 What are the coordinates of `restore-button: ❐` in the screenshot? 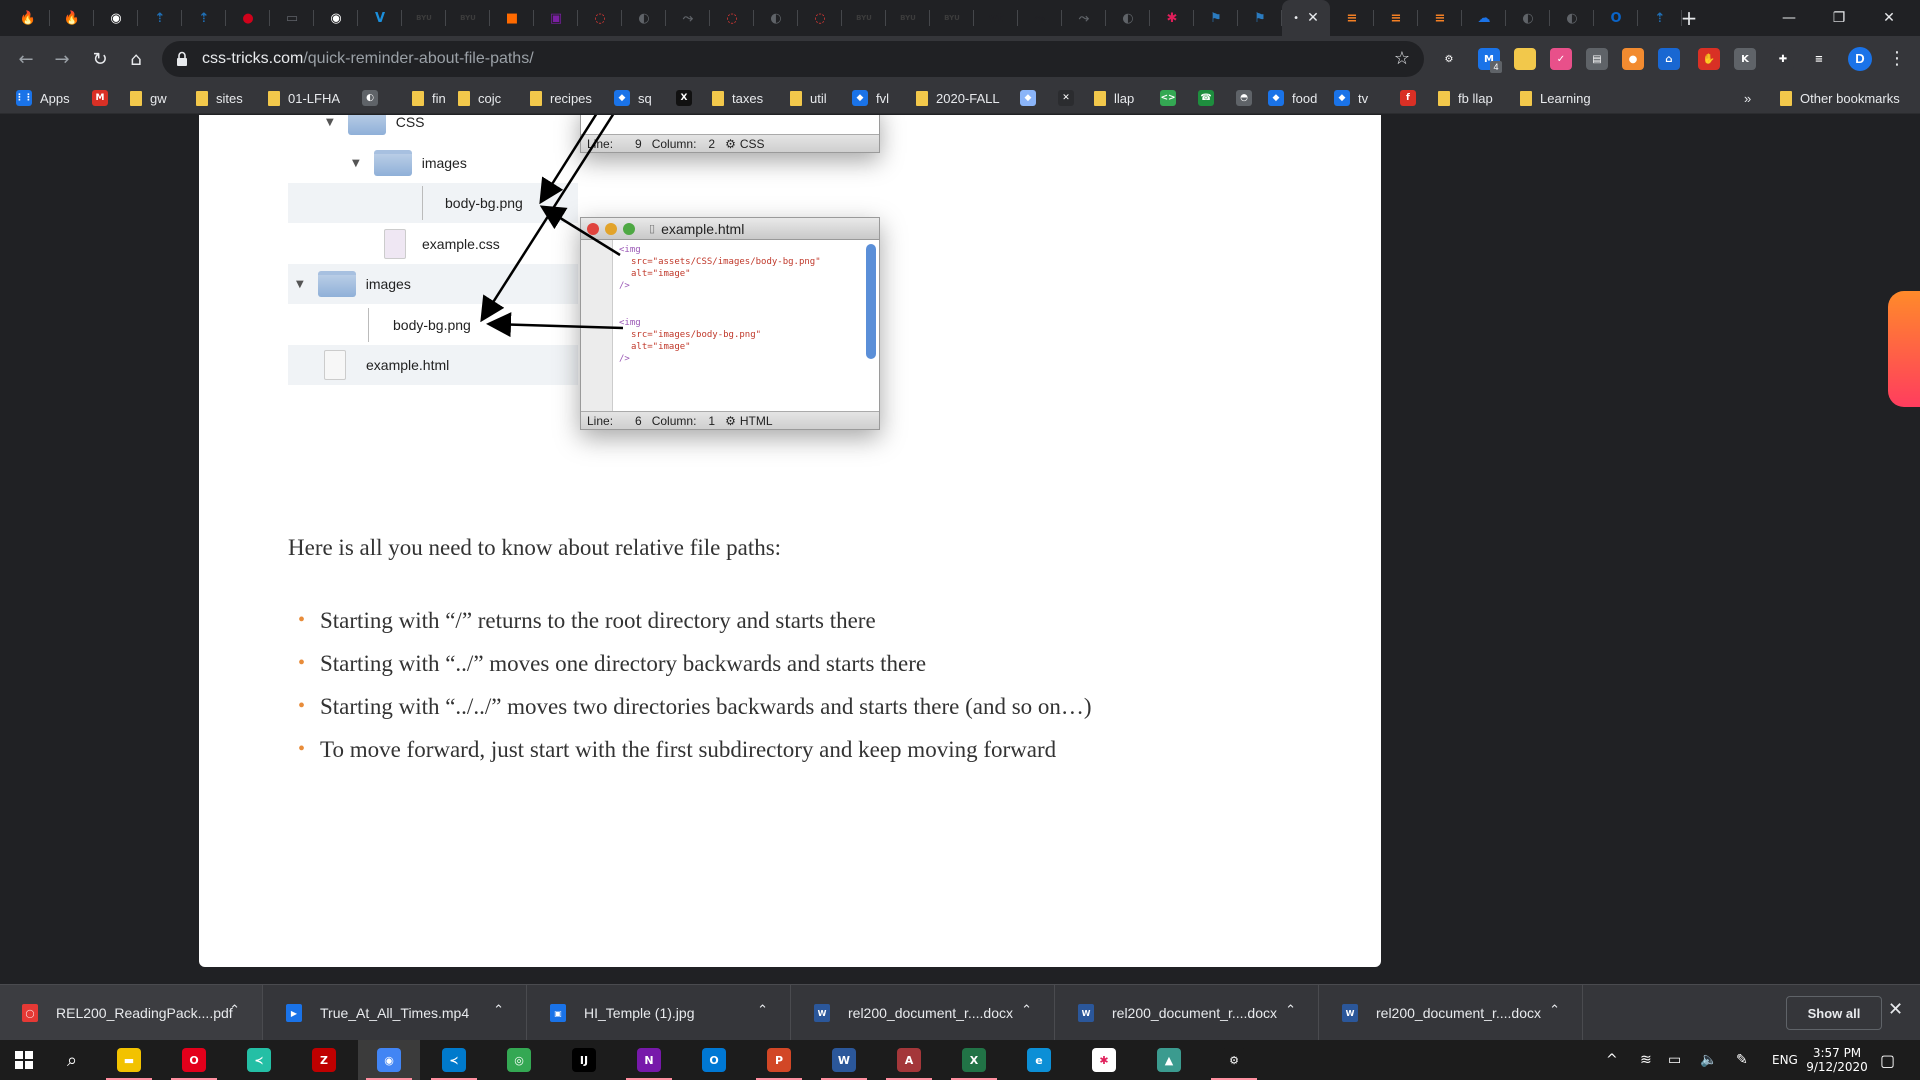 It's located at (1839, 18).